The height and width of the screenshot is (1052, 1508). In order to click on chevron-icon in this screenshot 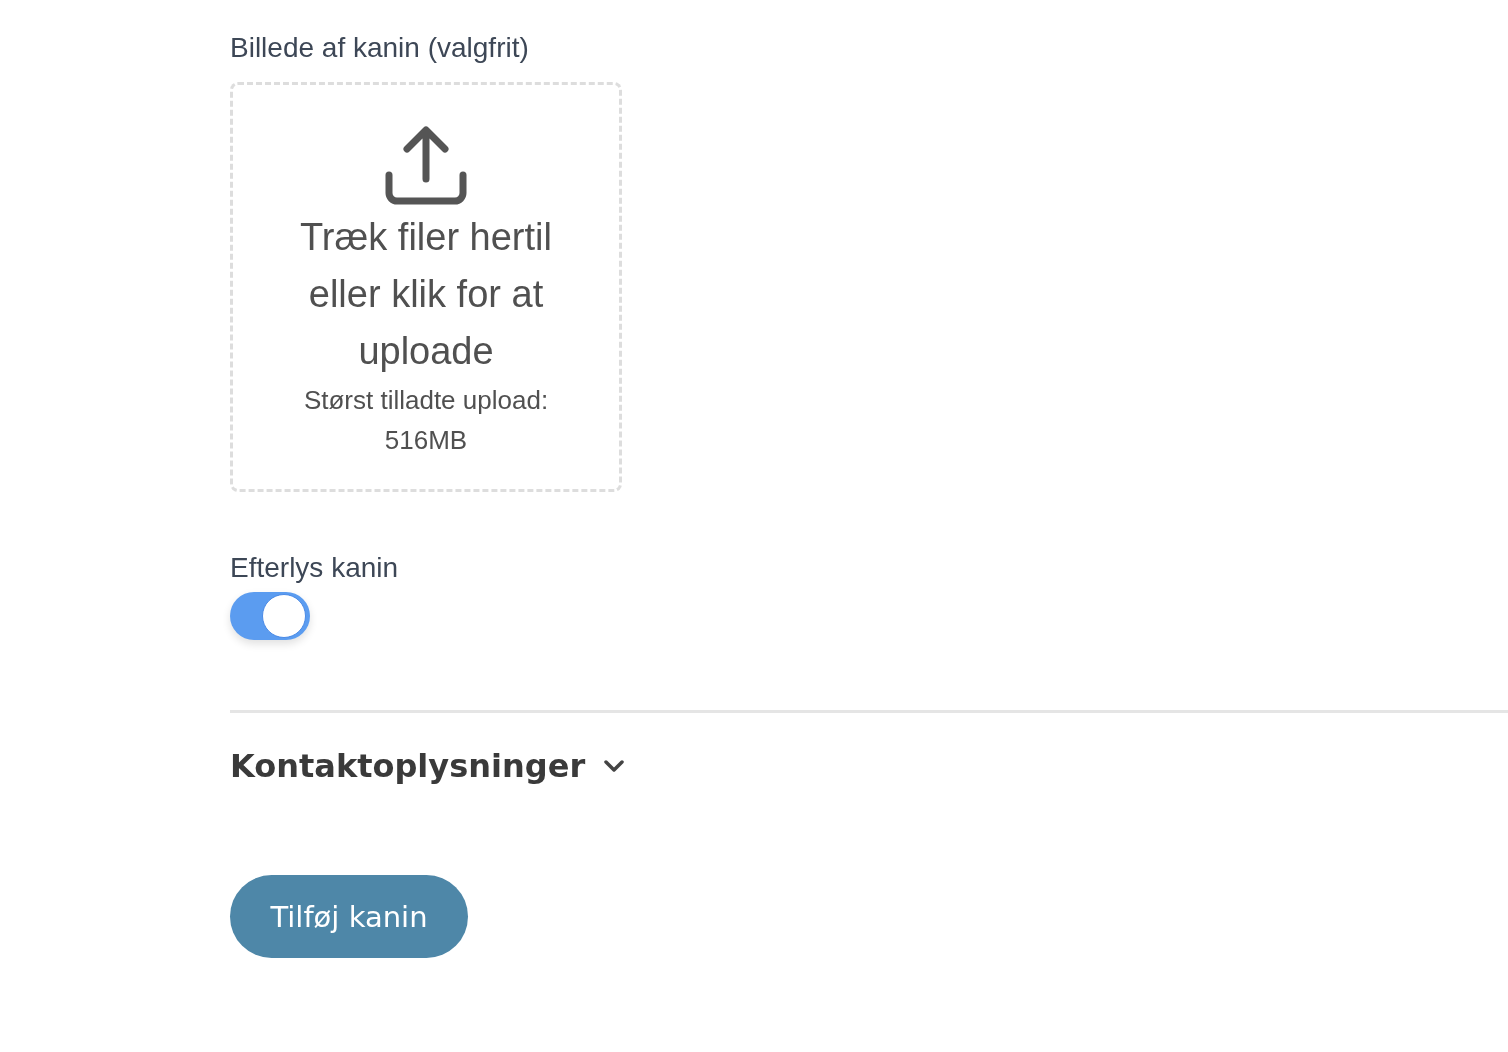, I will do `click(614, 766)`.